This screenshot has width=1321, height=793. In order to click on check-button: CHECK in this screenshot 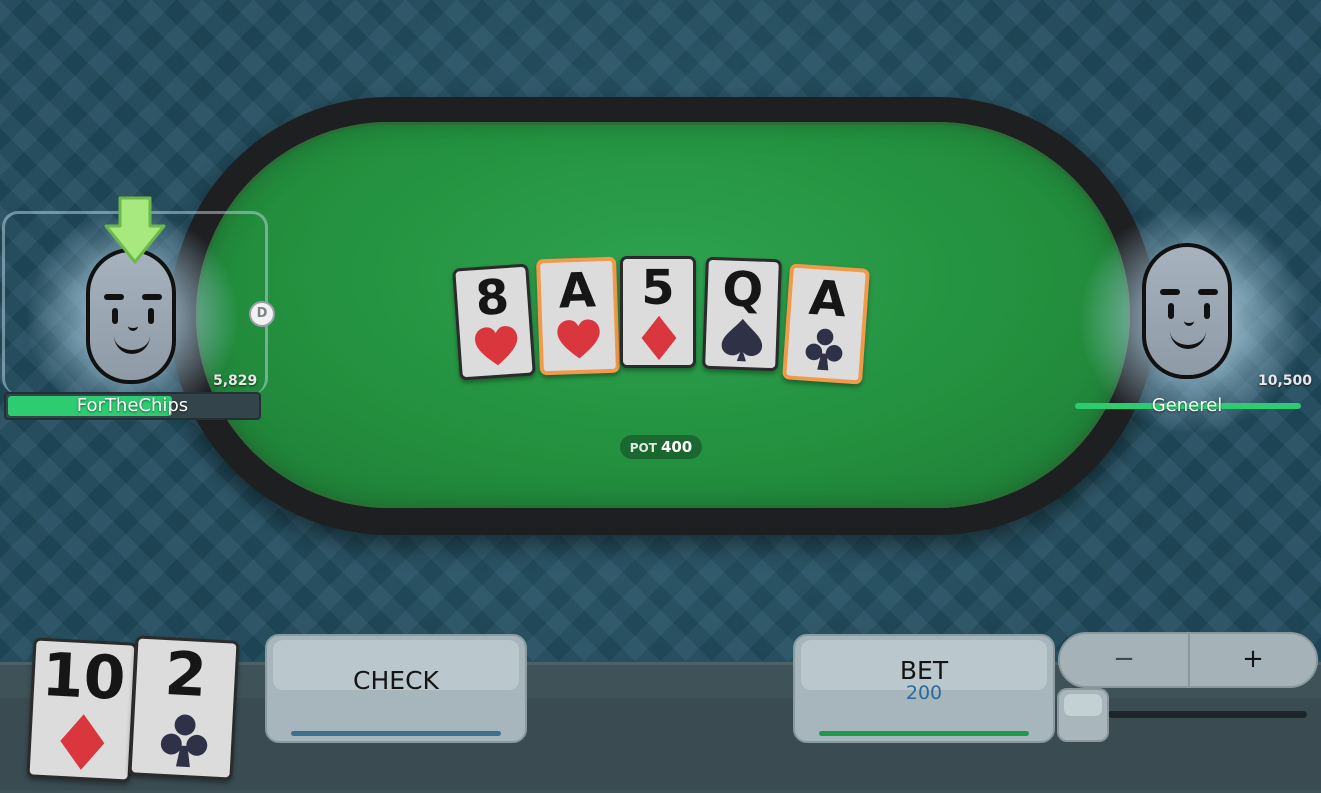, I will do `click(396, 688)`.